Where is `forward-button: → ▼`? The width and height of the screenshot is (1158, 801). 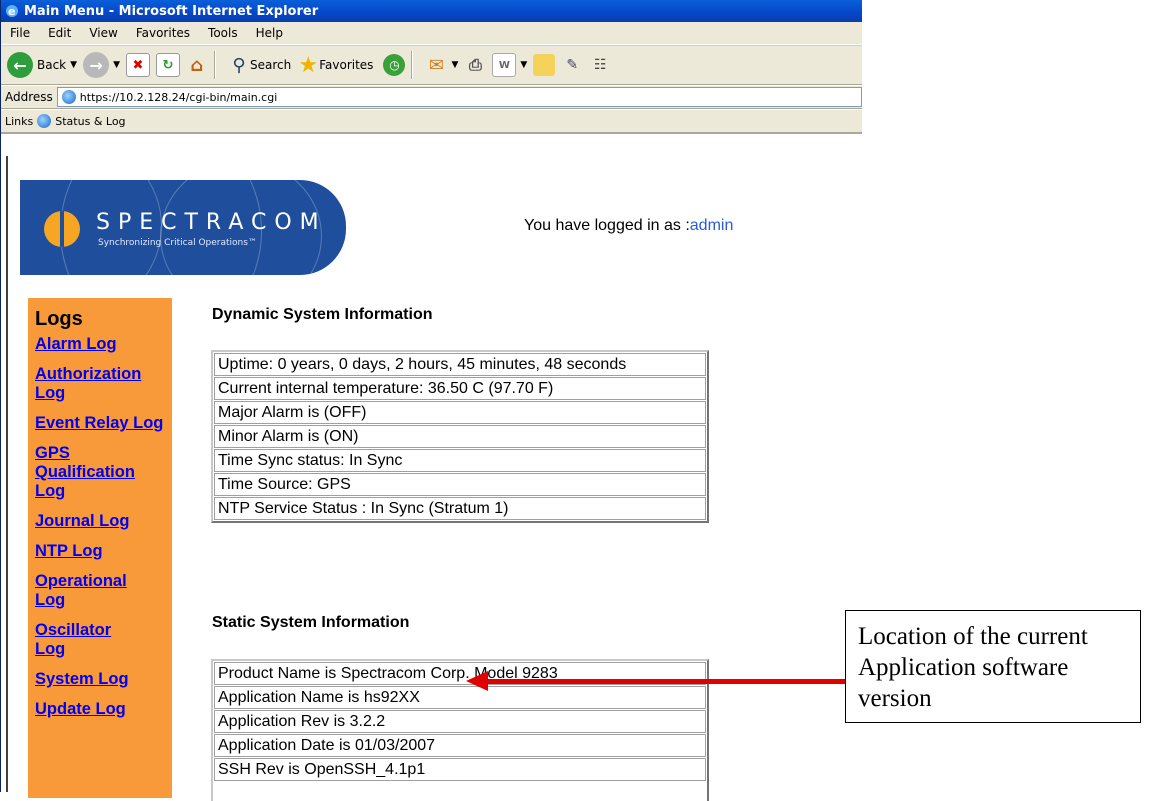
forward-button: → ▼ is located at coordinates (101, 65).